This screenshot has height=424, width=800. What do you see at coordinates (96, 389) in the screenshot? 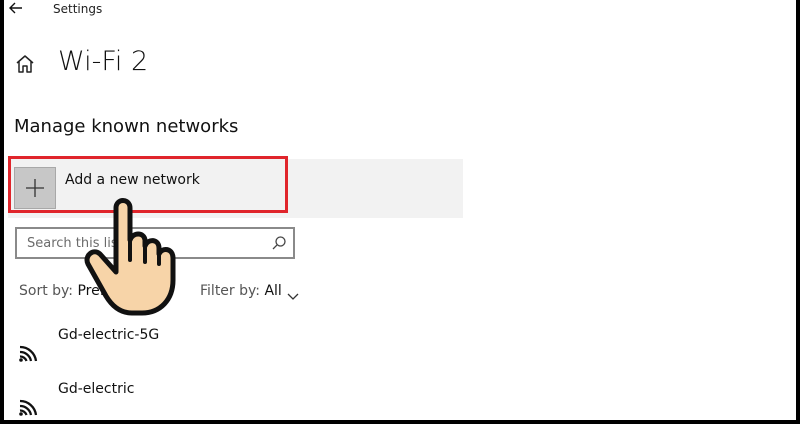
I see `network-name: Gd-electric` at bounding box center [96, 389].